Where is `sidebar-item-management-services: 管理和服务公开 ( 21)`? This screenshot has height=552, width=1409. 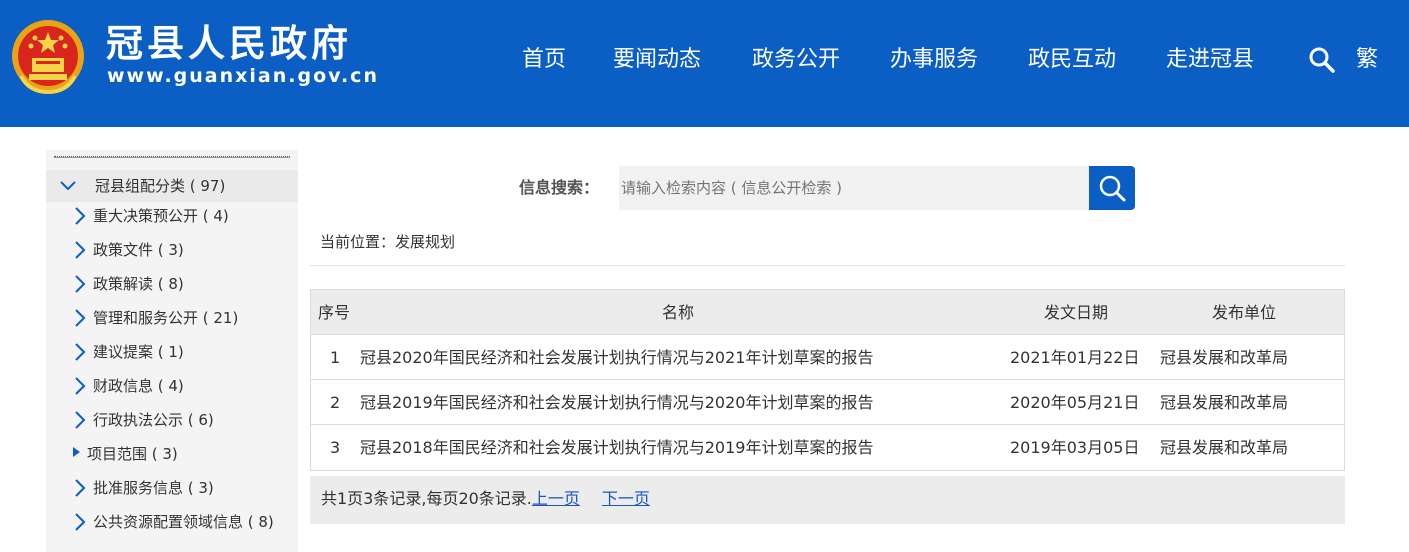 sidebar-item-management-services: 管理和服务公开 ( 21) is located at coordinates (172, 318).